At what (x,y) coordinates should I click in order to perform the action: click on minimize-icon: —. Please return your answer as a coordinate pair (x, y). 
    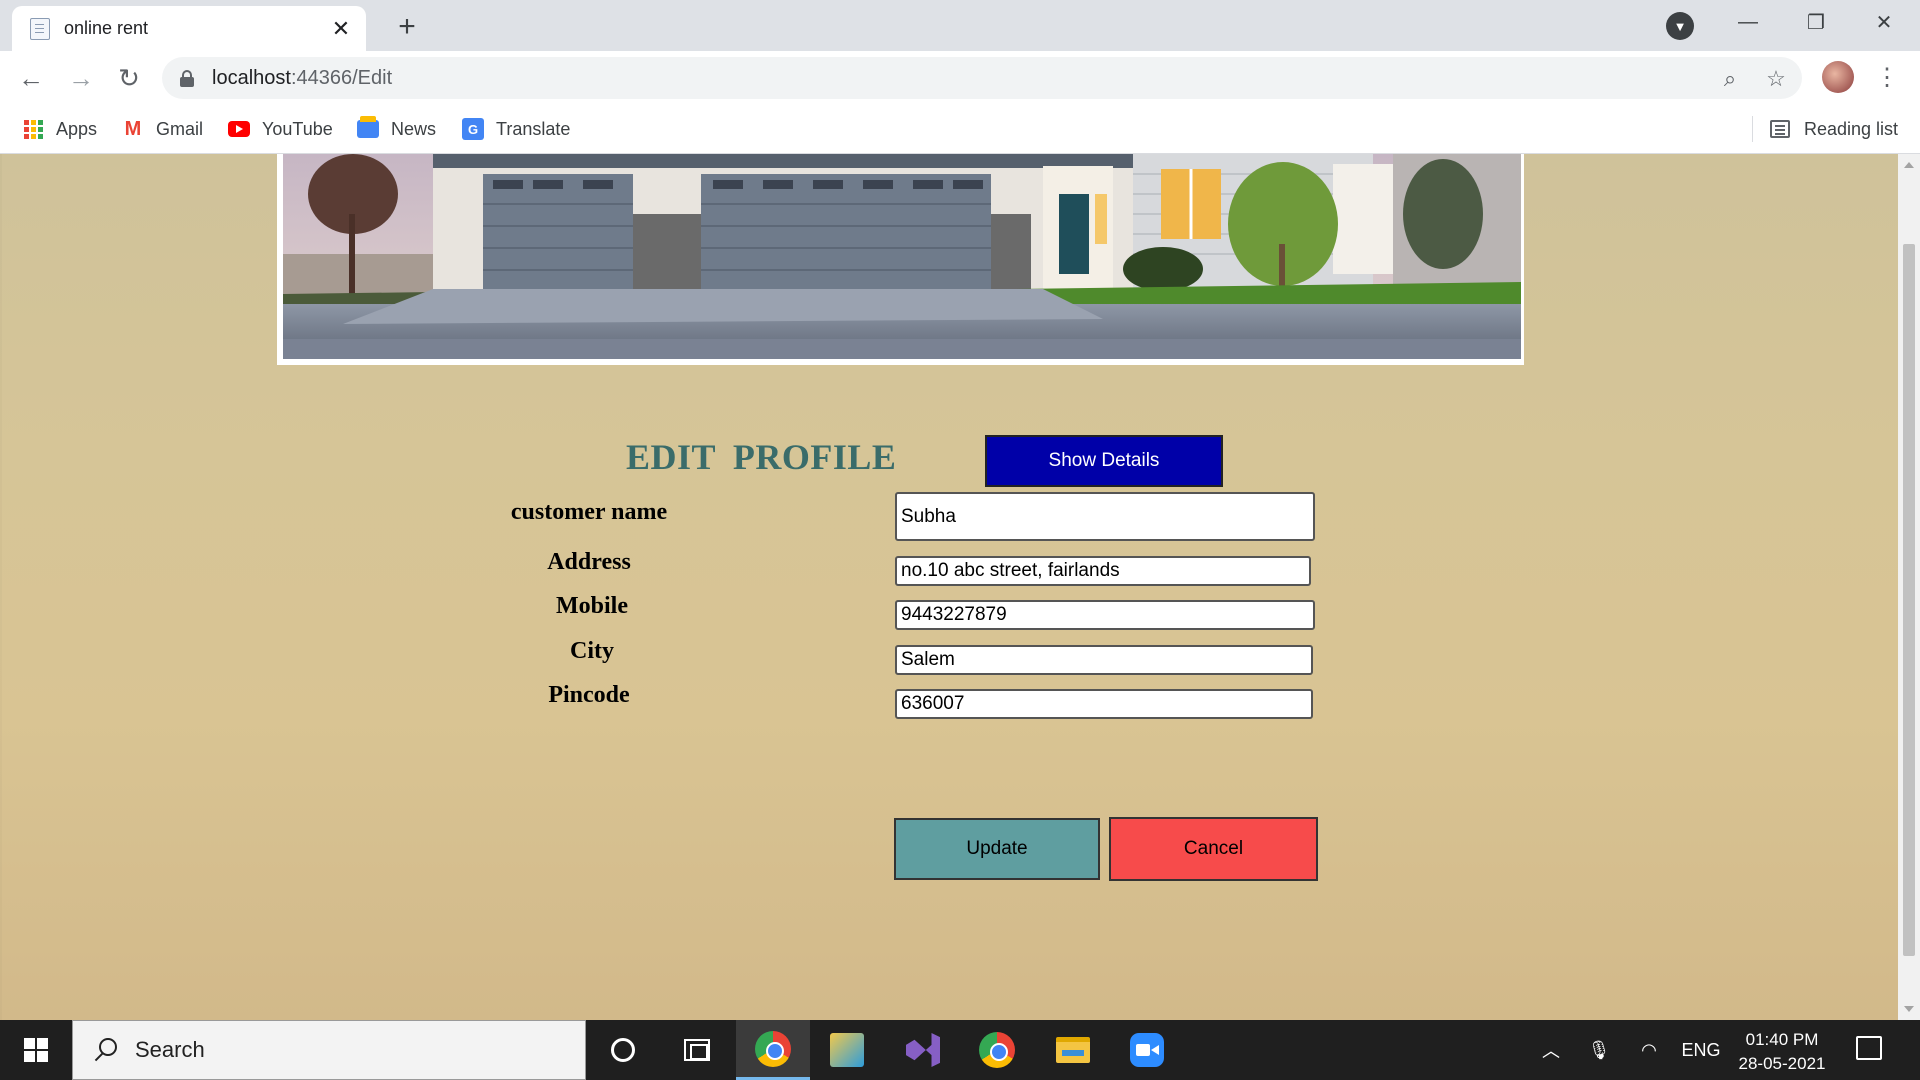
    Looking at the image, I should click on (1748, 22).